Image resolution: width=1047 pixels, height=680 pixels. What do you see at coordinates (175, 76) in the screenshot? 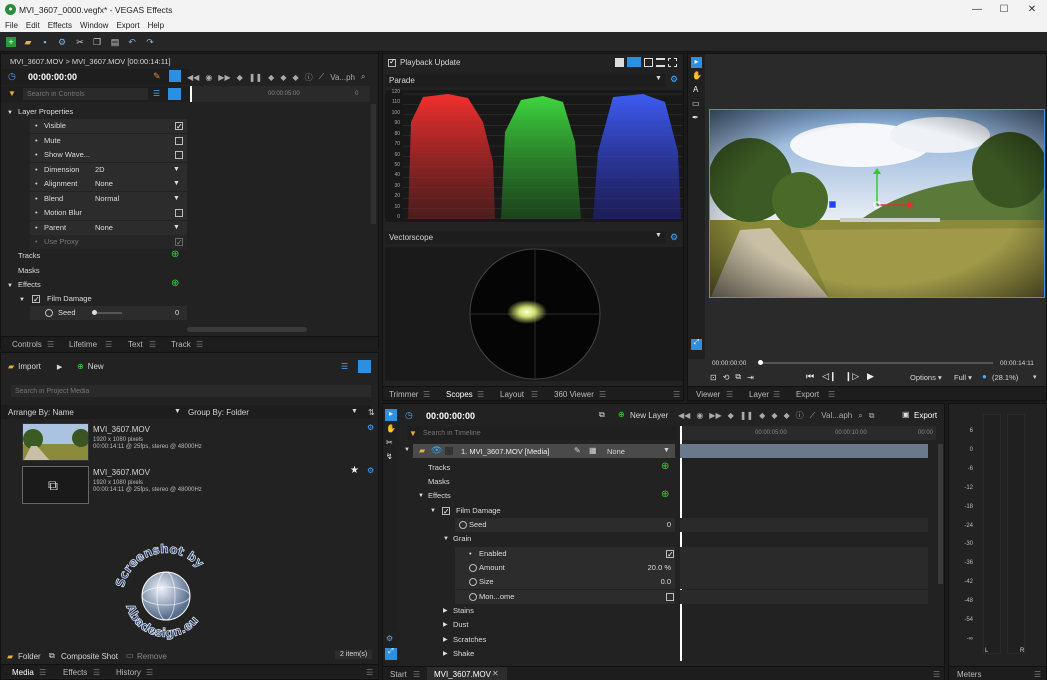
I see `panel-toggle-icon` at bounding box center [175, 76].